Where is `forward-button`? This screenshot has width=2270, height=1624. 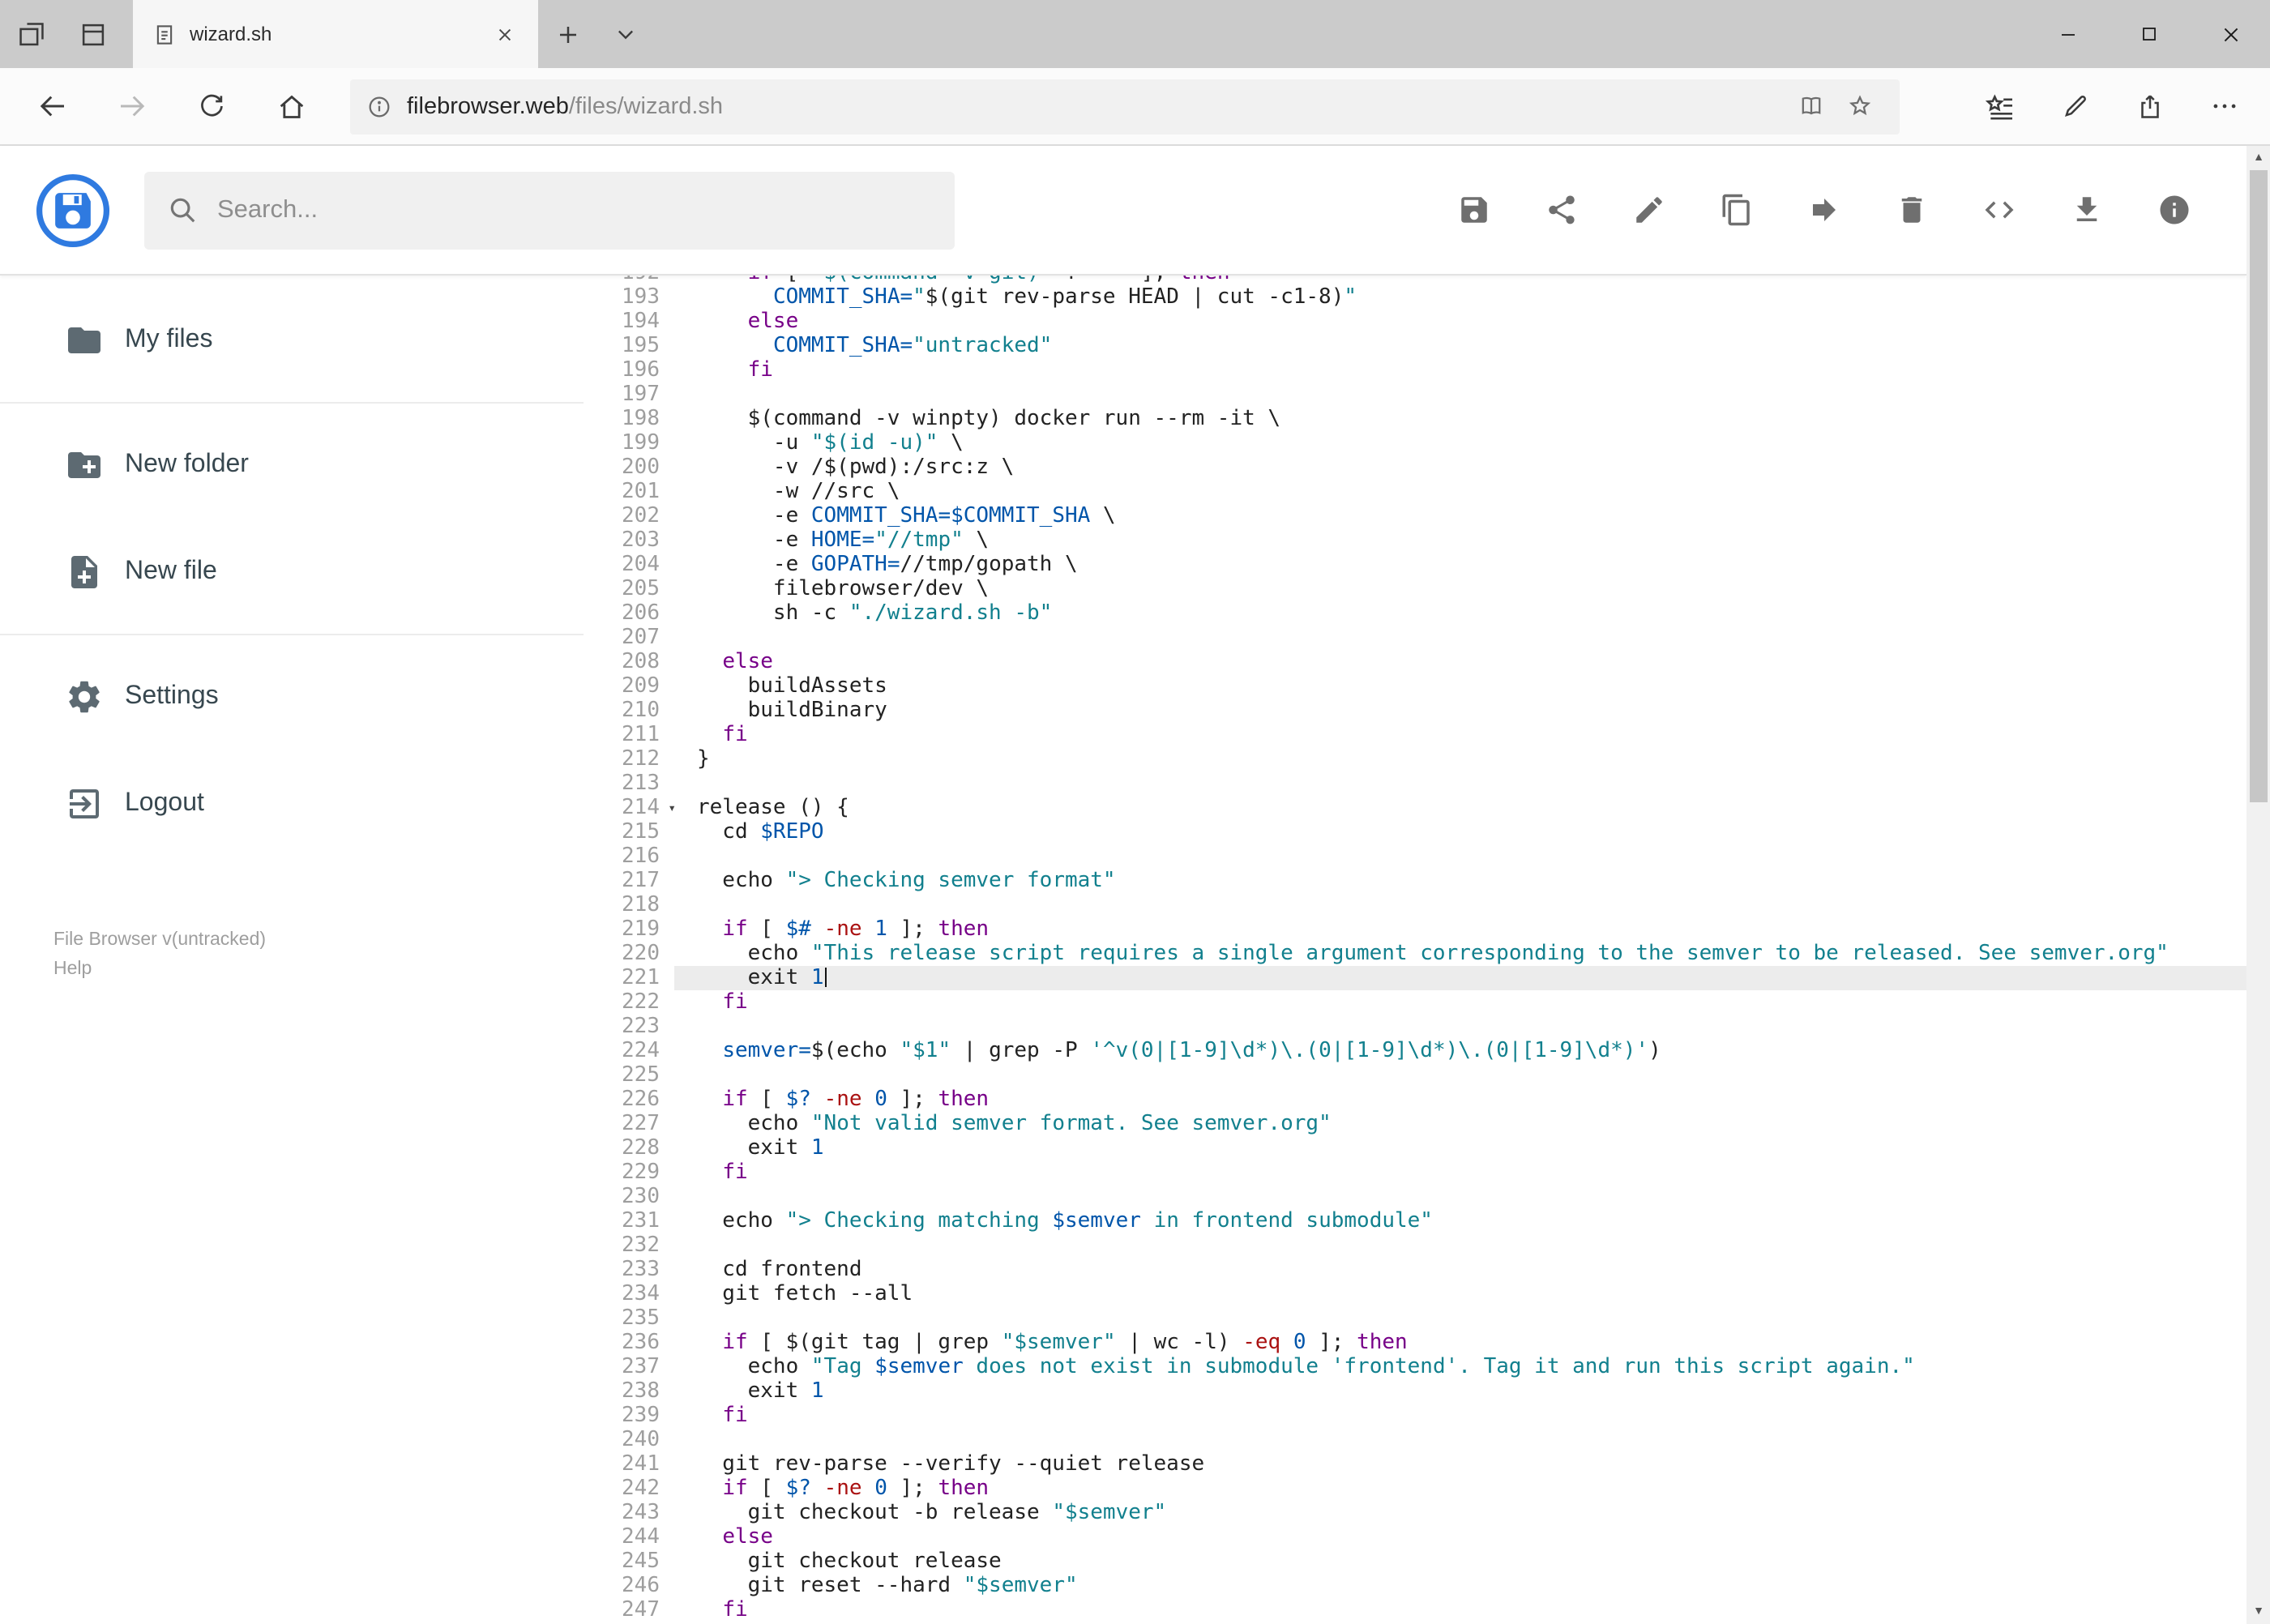 forward-button is located at coordinates (132, 106).